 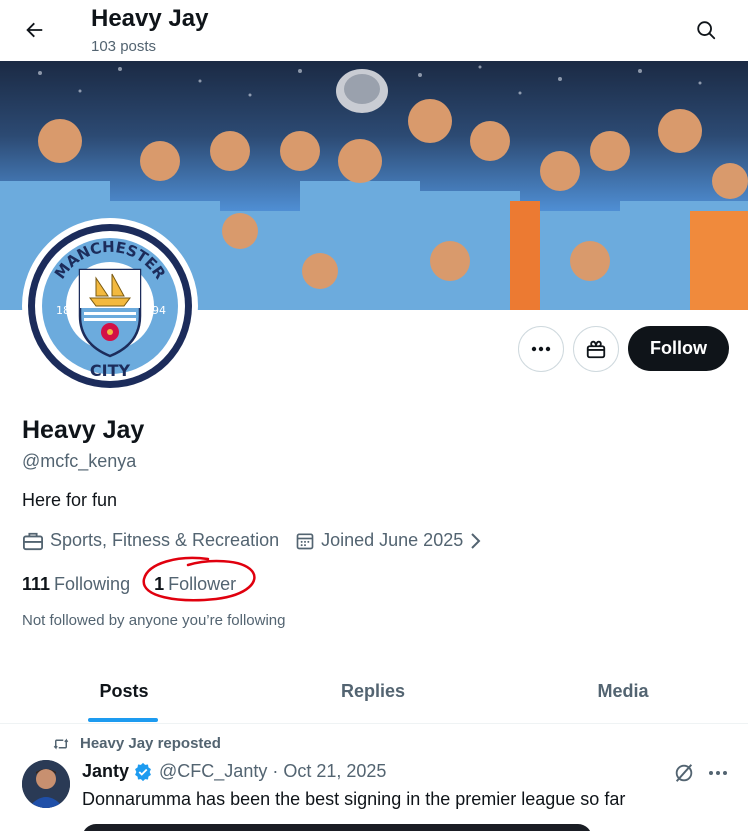 I want to click on gift-icon, so click(x=596, y=349).